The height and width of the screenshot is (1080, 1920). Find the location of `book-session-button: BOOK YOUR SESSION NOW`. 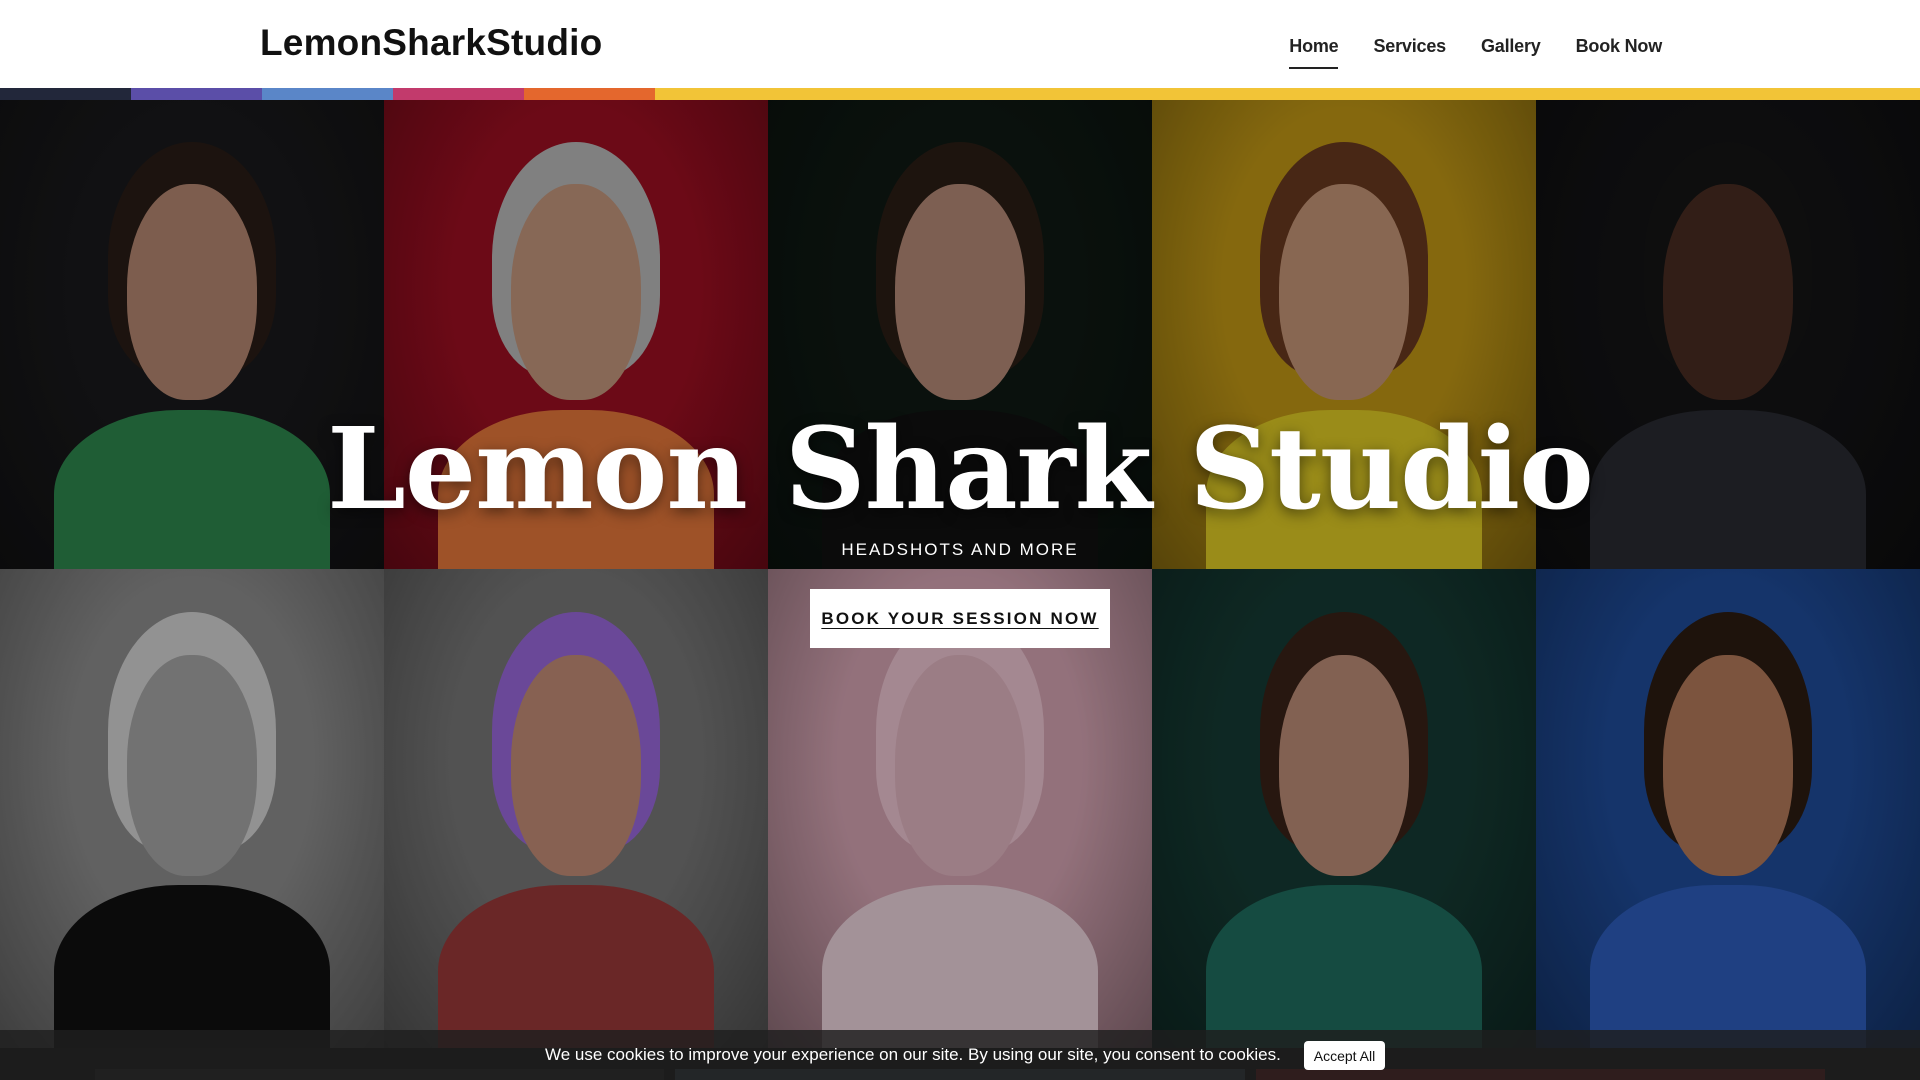

book-session-button: BOOK YOUR SESSION NOW is located at coordinates (960, 618).